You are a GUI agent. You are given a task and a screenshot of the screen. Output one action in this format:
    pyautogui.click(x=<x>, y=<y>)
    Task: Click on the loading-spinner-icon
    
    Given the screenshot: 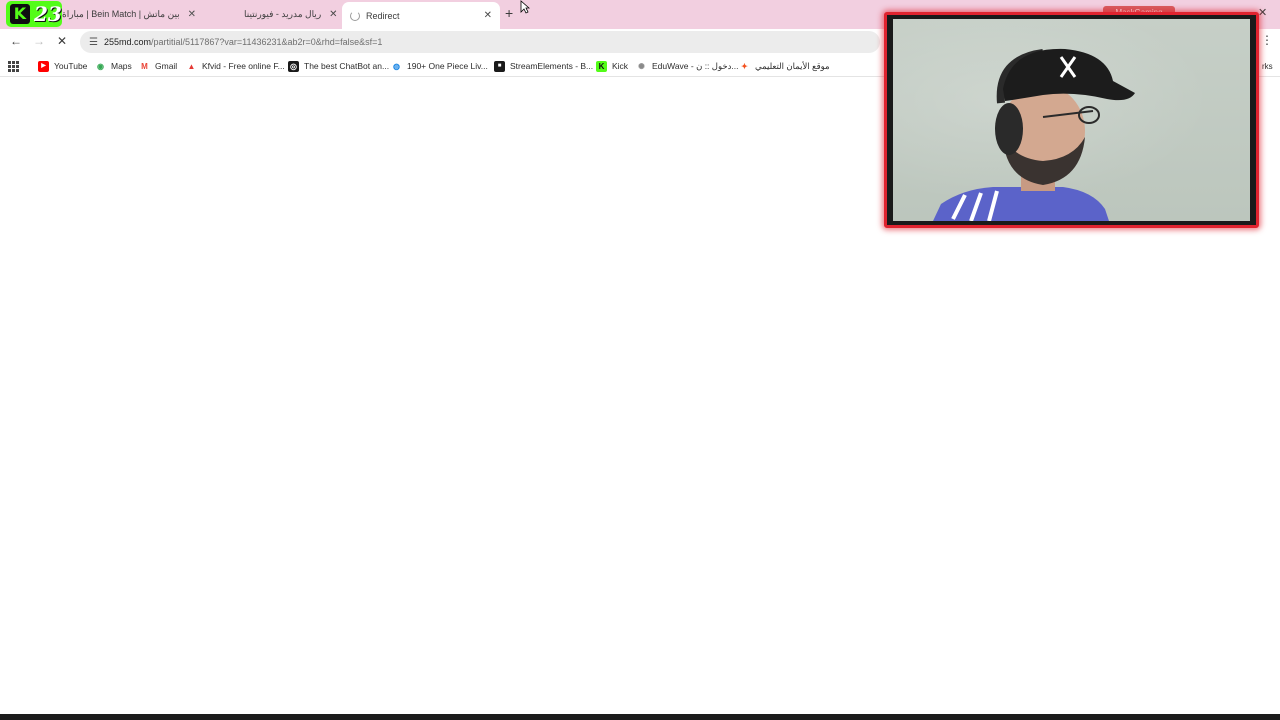 What is the action you would take?
    pyautogui.click(x=355, y=15)
    